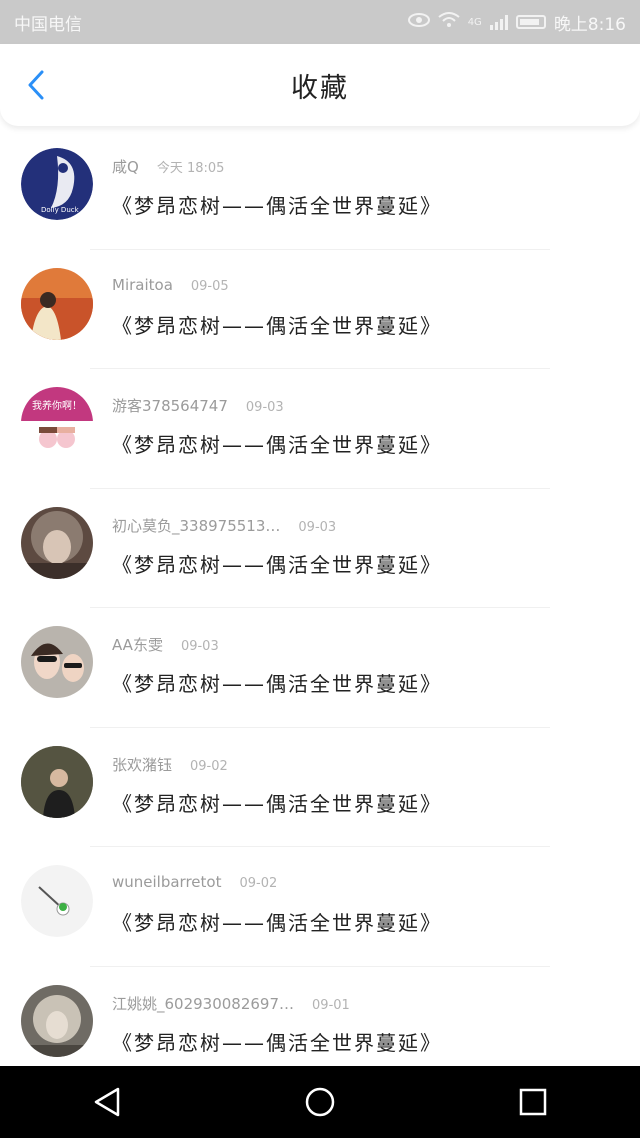  Describe the element at coordinates (320, 548) in the screenshot. I see `list-item: 初心莫负_338975513… 09-03 《梦昂恋树——偶活全世界蔓延》` at that location.